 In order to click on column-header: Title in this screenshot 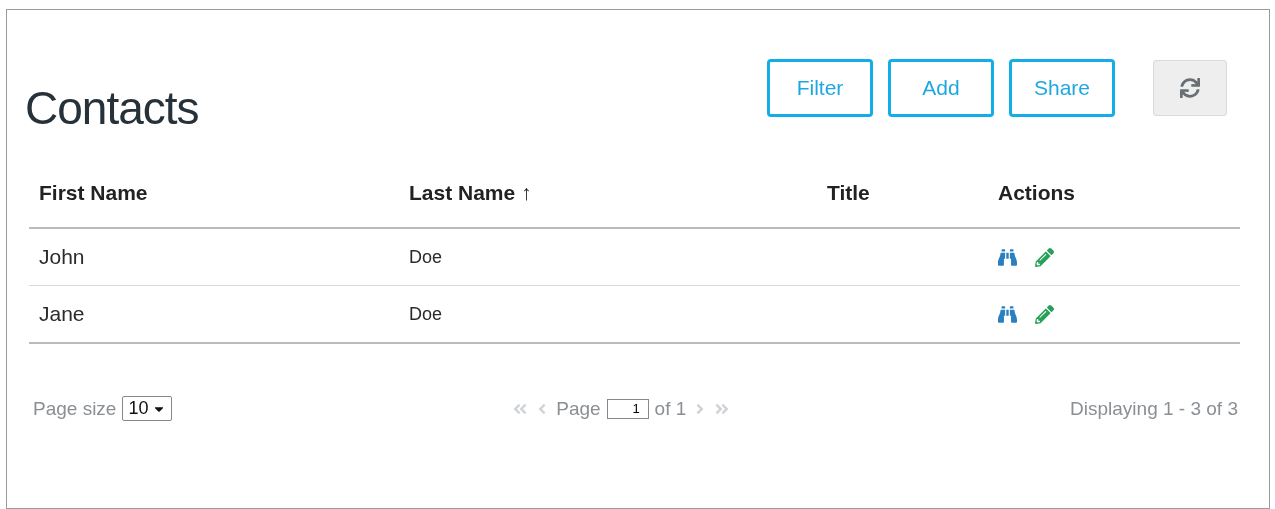, I will do `click(902, 204)`.